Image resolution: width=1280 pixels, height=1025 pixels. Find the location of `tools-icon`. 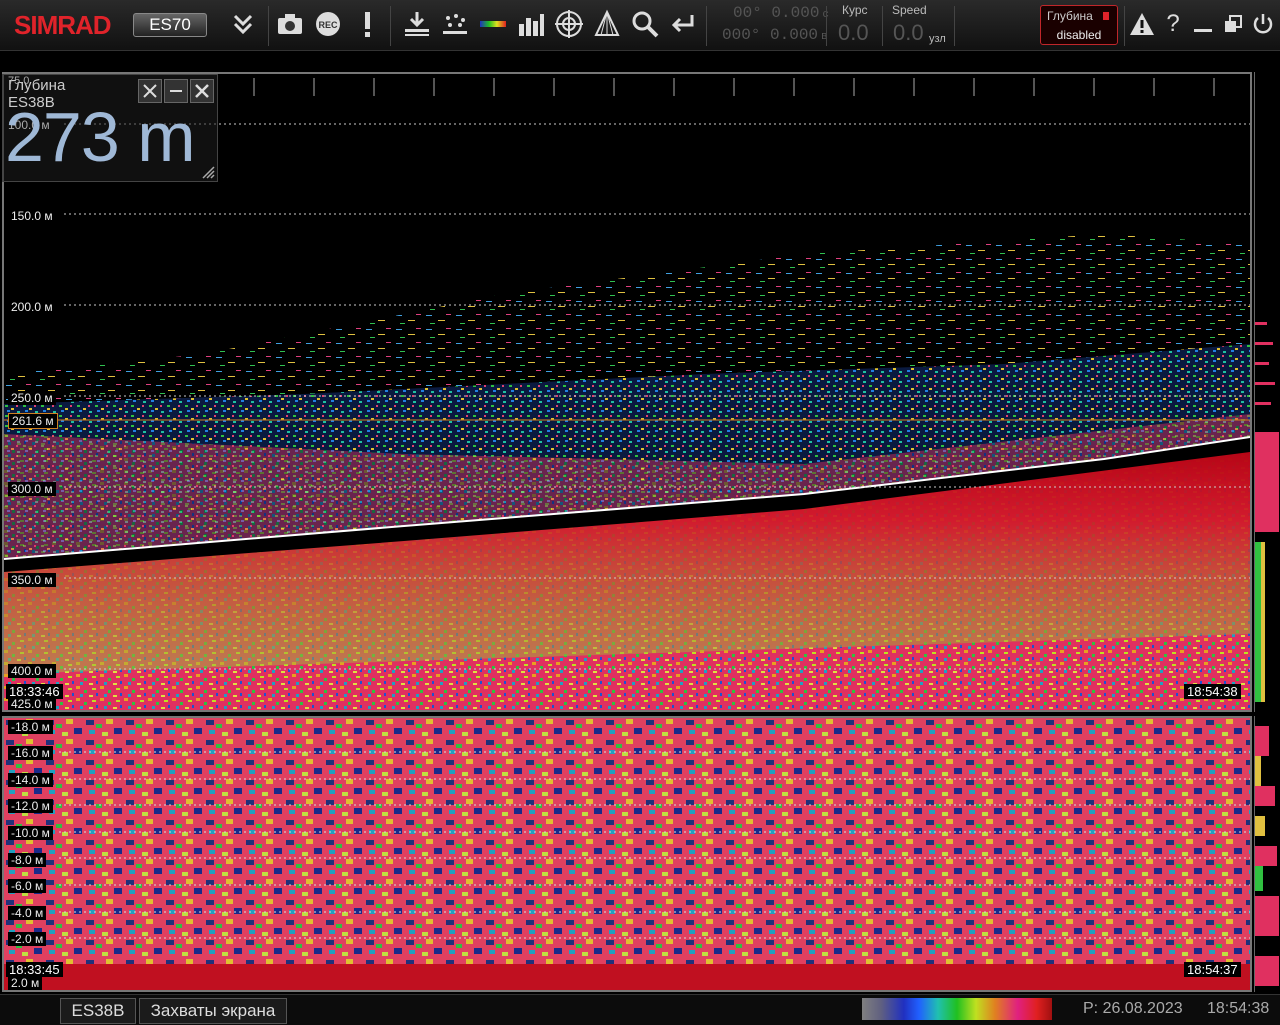

tools-icon is located at coordinates (150, 91).